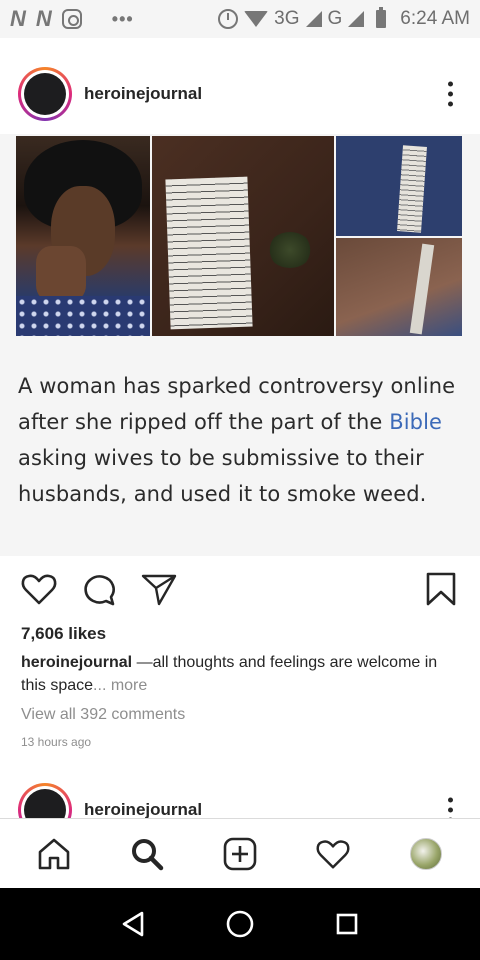  What do you see at coordinates (122, 18) in the screenshot?
I see `more-notifications-icon: •••` at bounding box center [122, 18].